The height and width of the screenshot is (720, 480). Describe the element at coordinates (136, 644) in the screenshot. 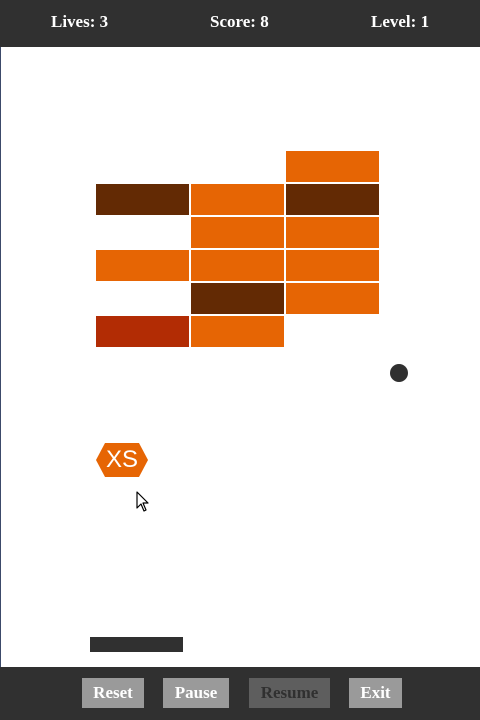

I see `paddle` at that location.